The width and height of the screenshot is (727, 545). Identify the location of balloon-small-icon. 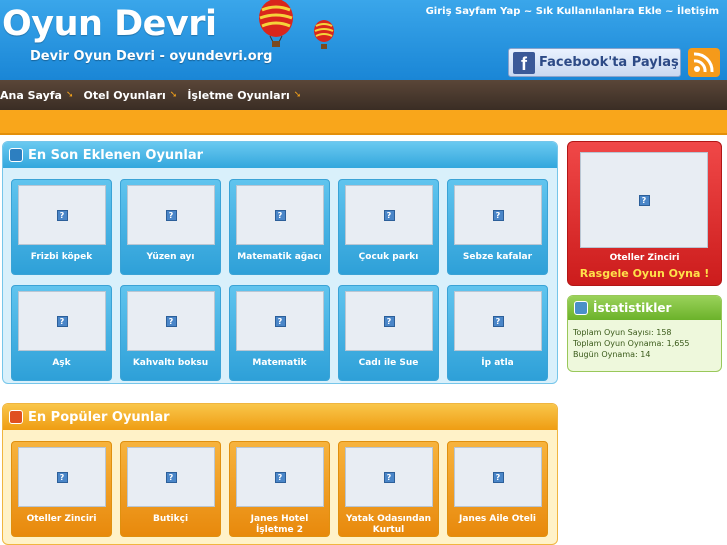
(324, 34).